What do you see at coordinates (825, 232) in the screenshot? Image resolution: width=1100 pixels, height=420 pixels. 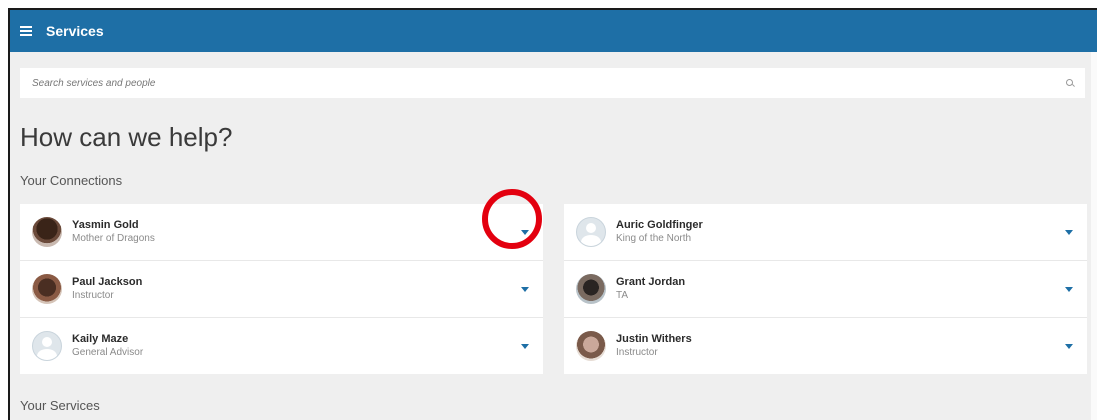 I see `connection-row: Auric Goldfinger King of the North` at bounding box center [825, 232].